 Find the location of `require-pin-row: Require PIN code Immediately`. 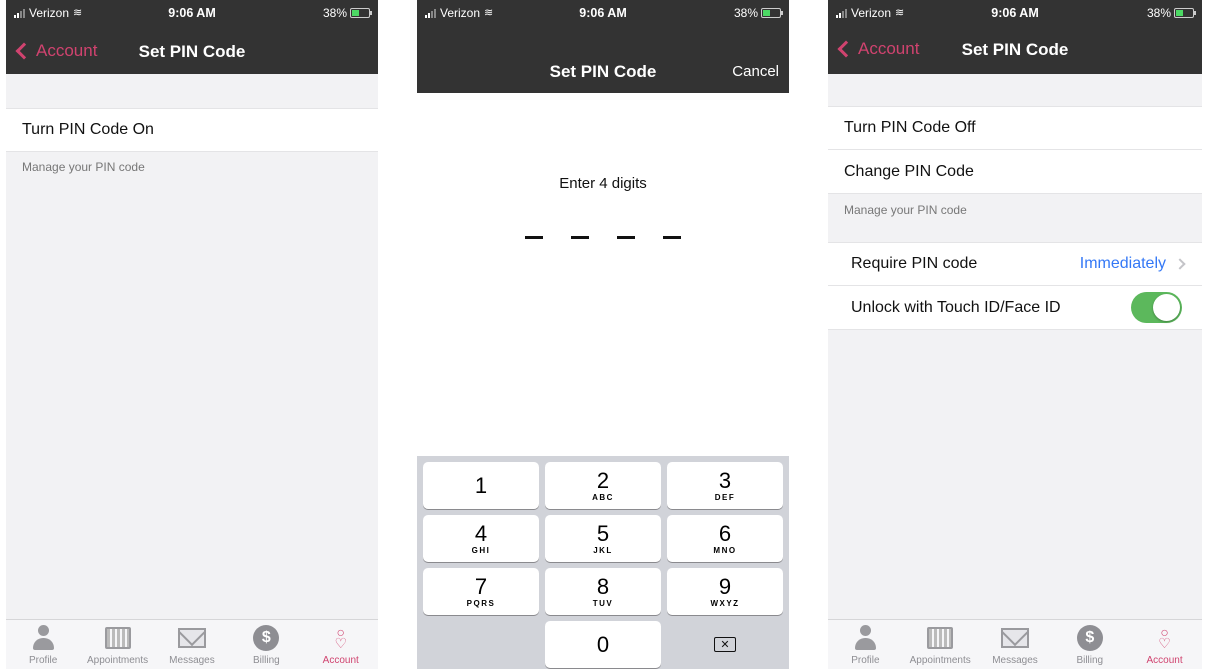

require-pin-row: Require PIN code Immediately is located at coordinates (1015, 264).